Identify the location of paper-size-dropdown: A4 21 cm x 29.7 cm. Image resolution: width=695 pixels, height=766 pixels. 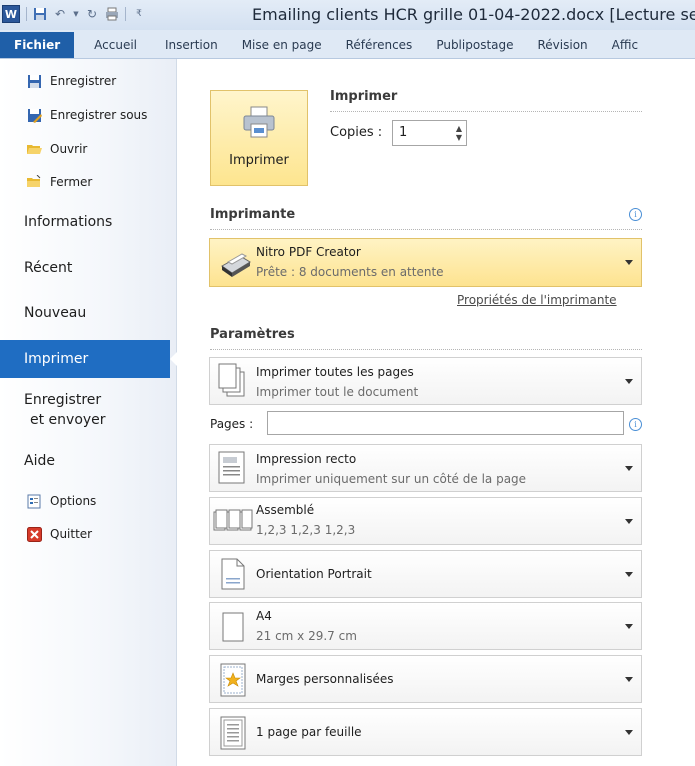
(425, 626).